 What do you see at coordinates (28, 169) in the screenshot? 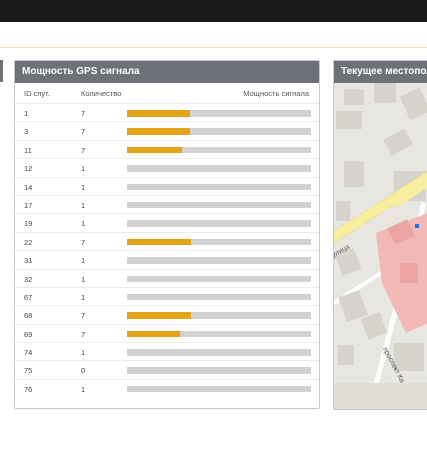
I see `satellite-id: 12` at bounding box center [28, 169].